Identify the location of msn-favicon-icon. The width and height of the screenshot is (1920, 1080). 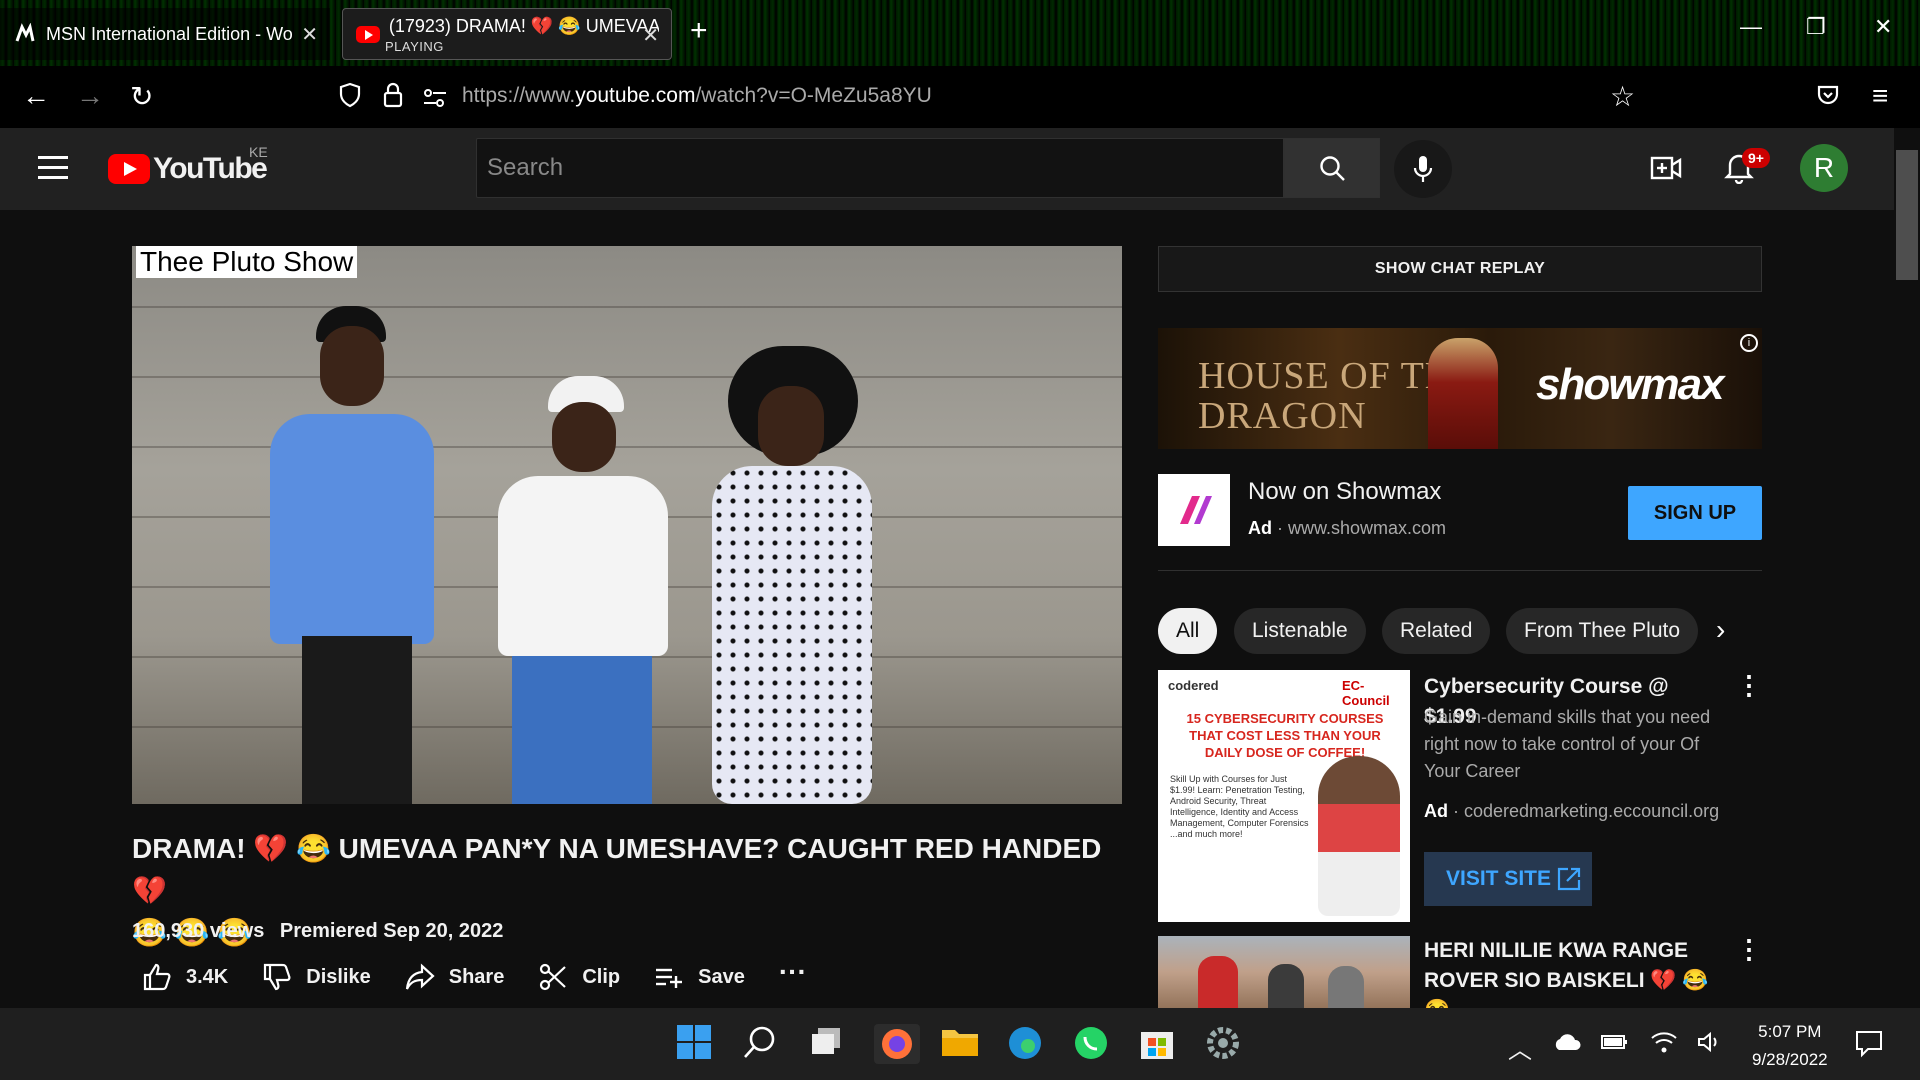
(25, 34).